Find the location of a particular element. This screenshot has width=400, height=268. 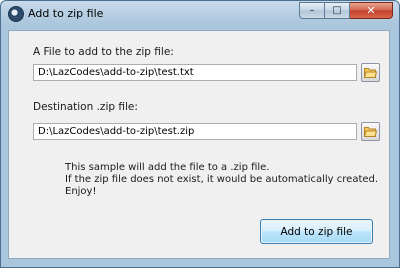

window-controls: – □ ✕ is located at coordinates (346, 10).